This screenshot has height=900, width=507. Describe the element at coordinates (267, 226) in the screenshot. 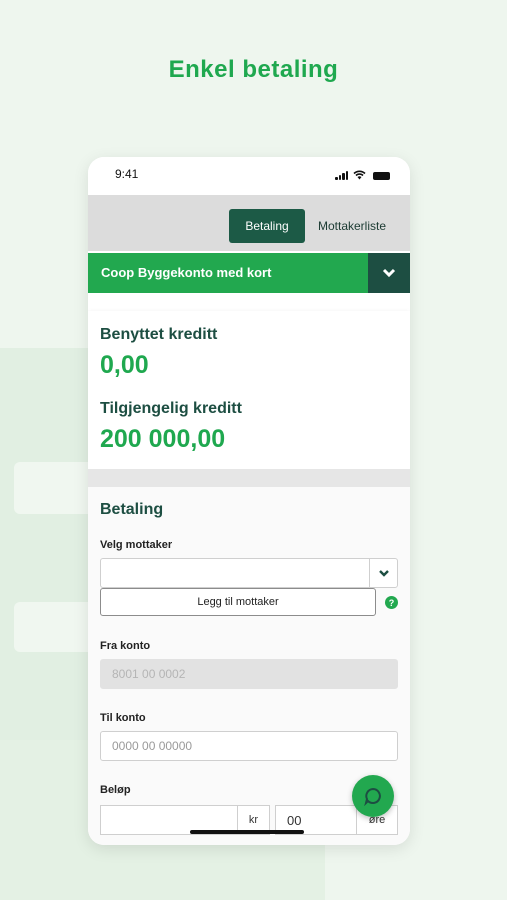

I see `tab-betaling: Betaling` at that location.